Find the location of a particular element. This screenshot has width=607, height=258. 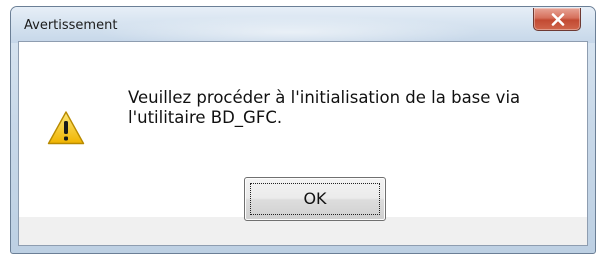

ok-button-label: OK is located at coordinates (315, 198).